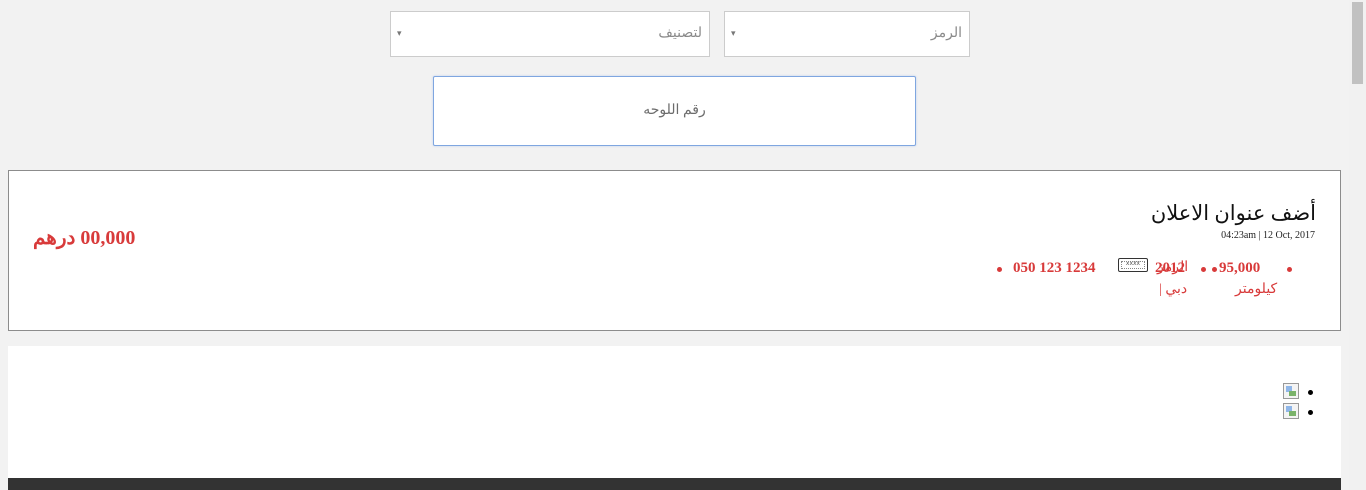  What do you see at coordinates (1357, 43) in the screenshot?
I see `scrollbar-thumb` at bounding box center [1357, 43].